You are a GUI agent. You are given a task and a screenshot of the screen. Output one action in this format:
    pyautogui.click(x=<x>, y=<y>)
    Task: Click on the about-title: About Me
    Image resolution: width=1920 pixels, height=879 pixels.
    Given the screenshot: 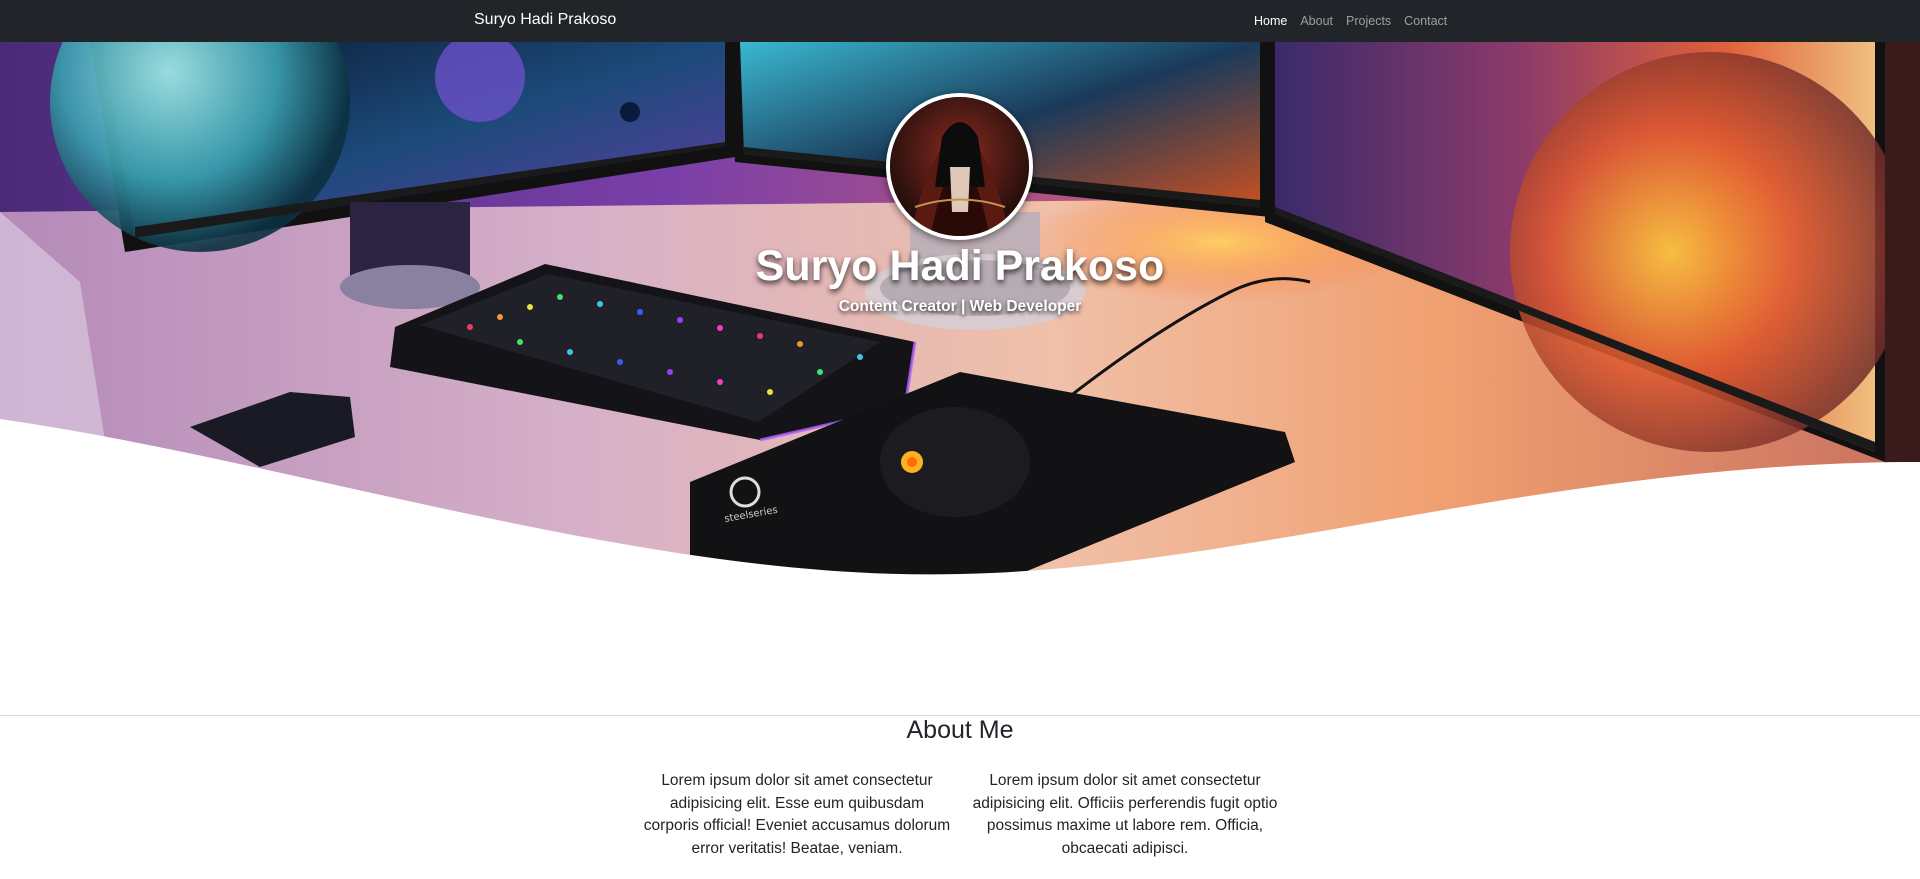 What is the action you would take?
    pyautogui.click(x=960, y=730)
    